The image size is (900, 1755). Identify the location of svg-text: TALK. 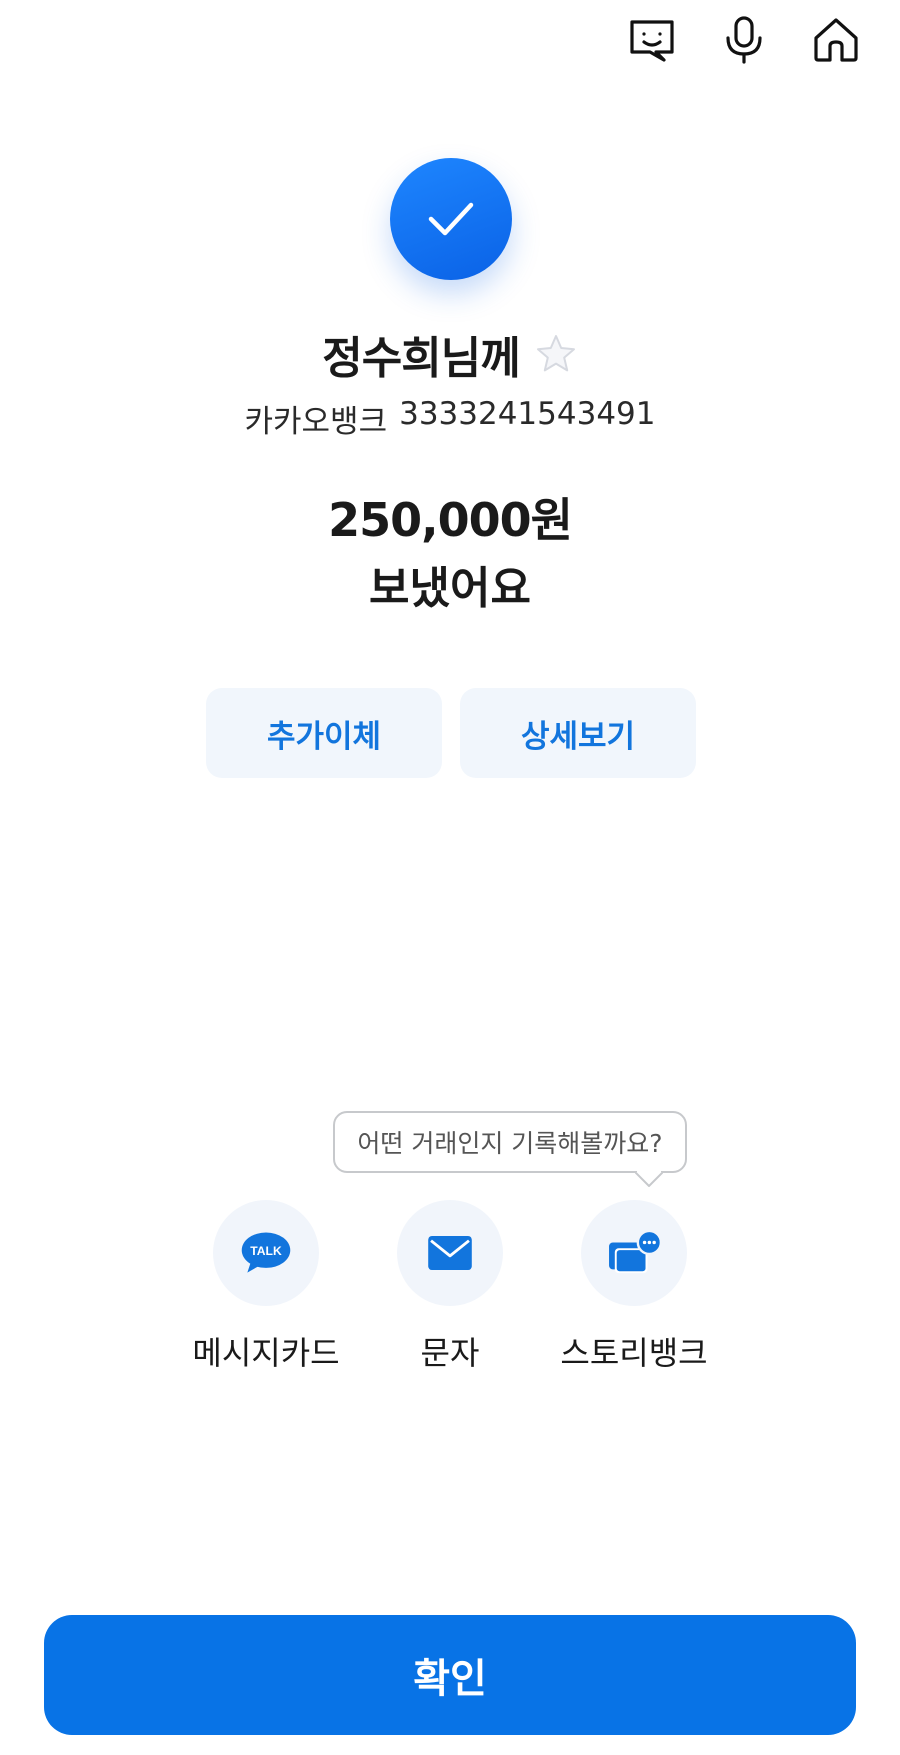
(266, 1251).